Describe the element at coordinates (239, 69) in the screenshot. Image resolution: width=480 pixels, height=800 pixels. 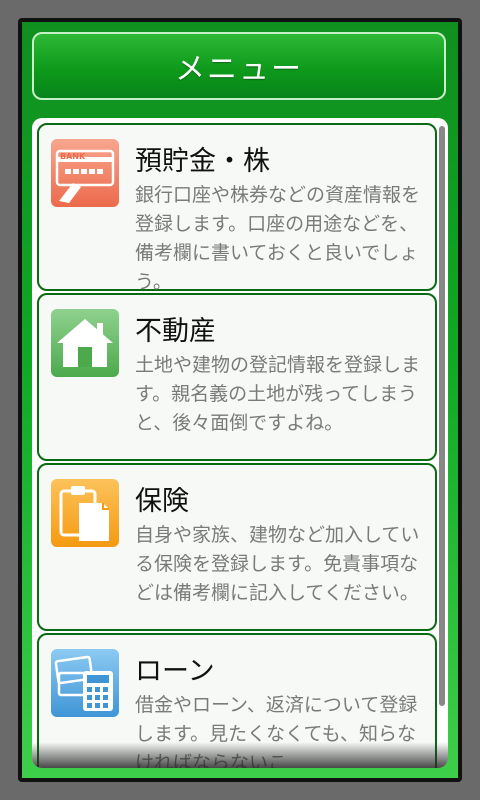
I see `page-title: メニュー` at that location.